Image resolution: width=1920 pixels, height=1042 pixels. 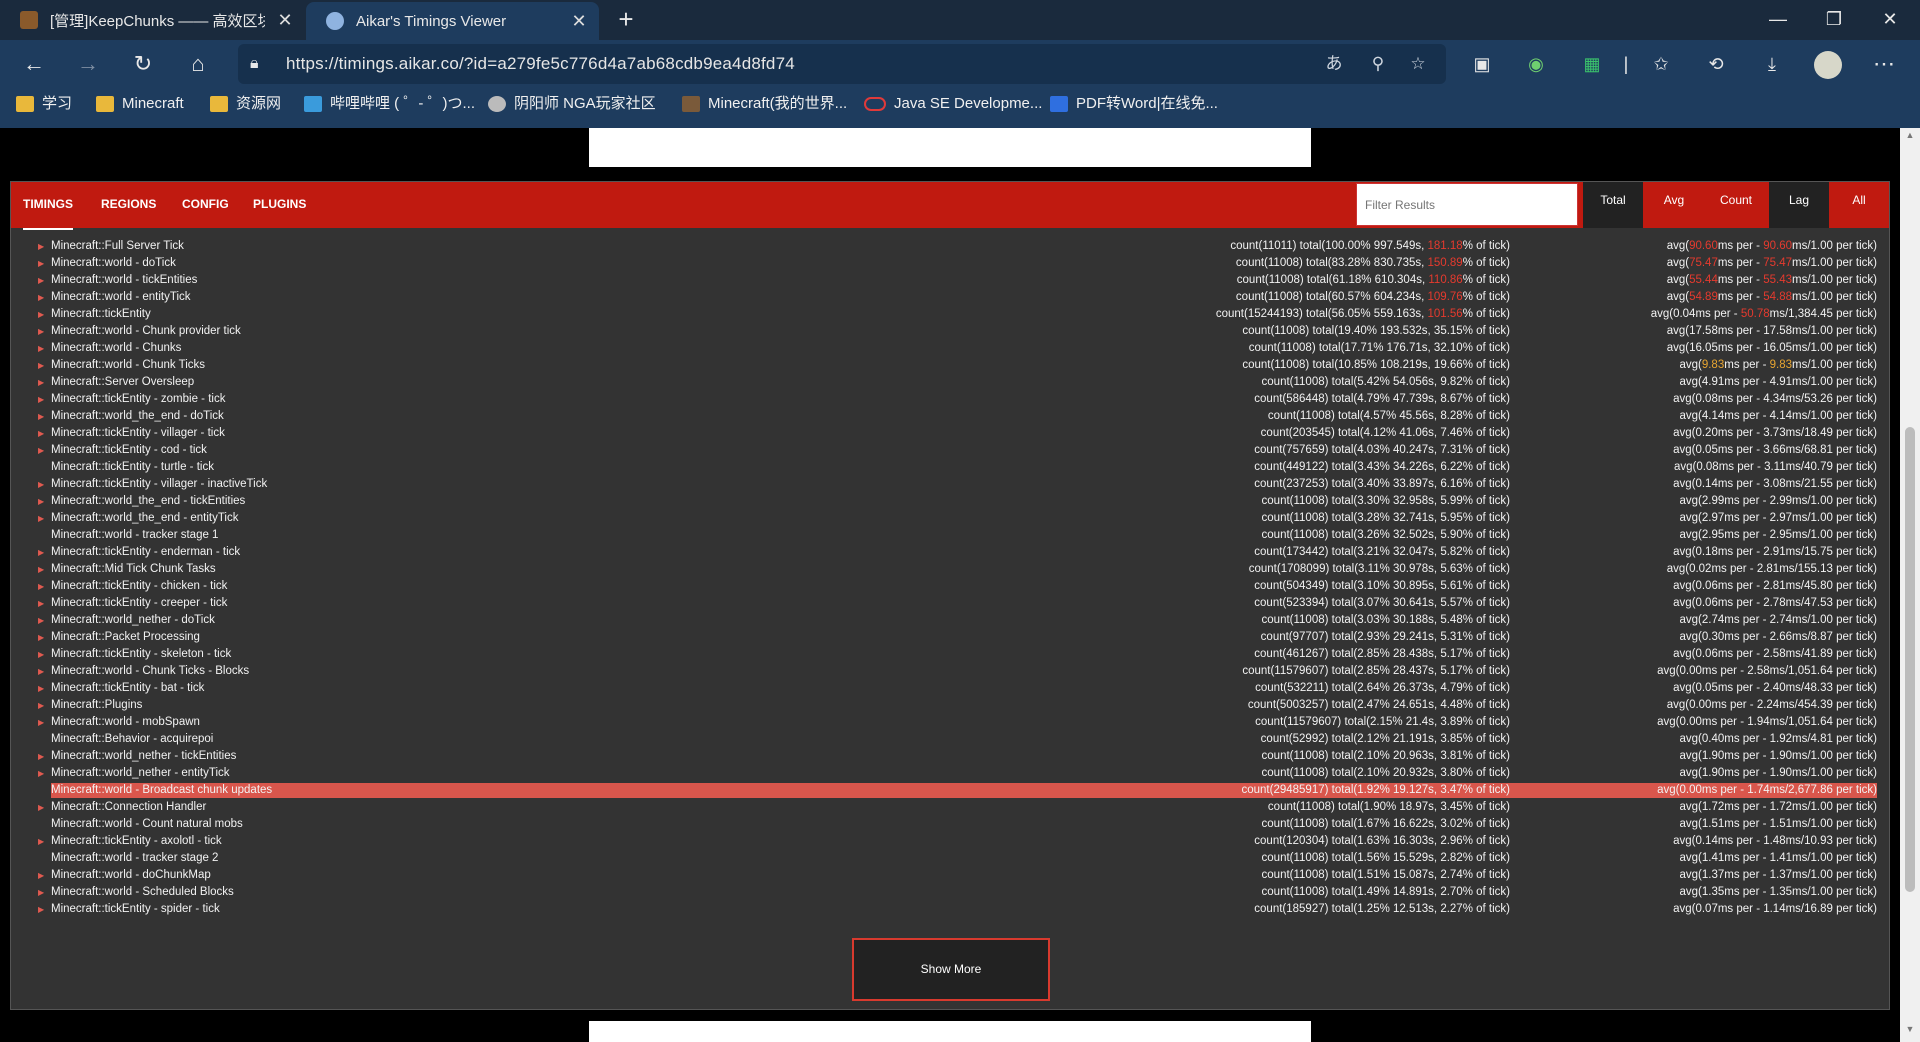 I want to click on timing-name: Minecraft::world_nether - tickEntities, so click(x=143, y=756).